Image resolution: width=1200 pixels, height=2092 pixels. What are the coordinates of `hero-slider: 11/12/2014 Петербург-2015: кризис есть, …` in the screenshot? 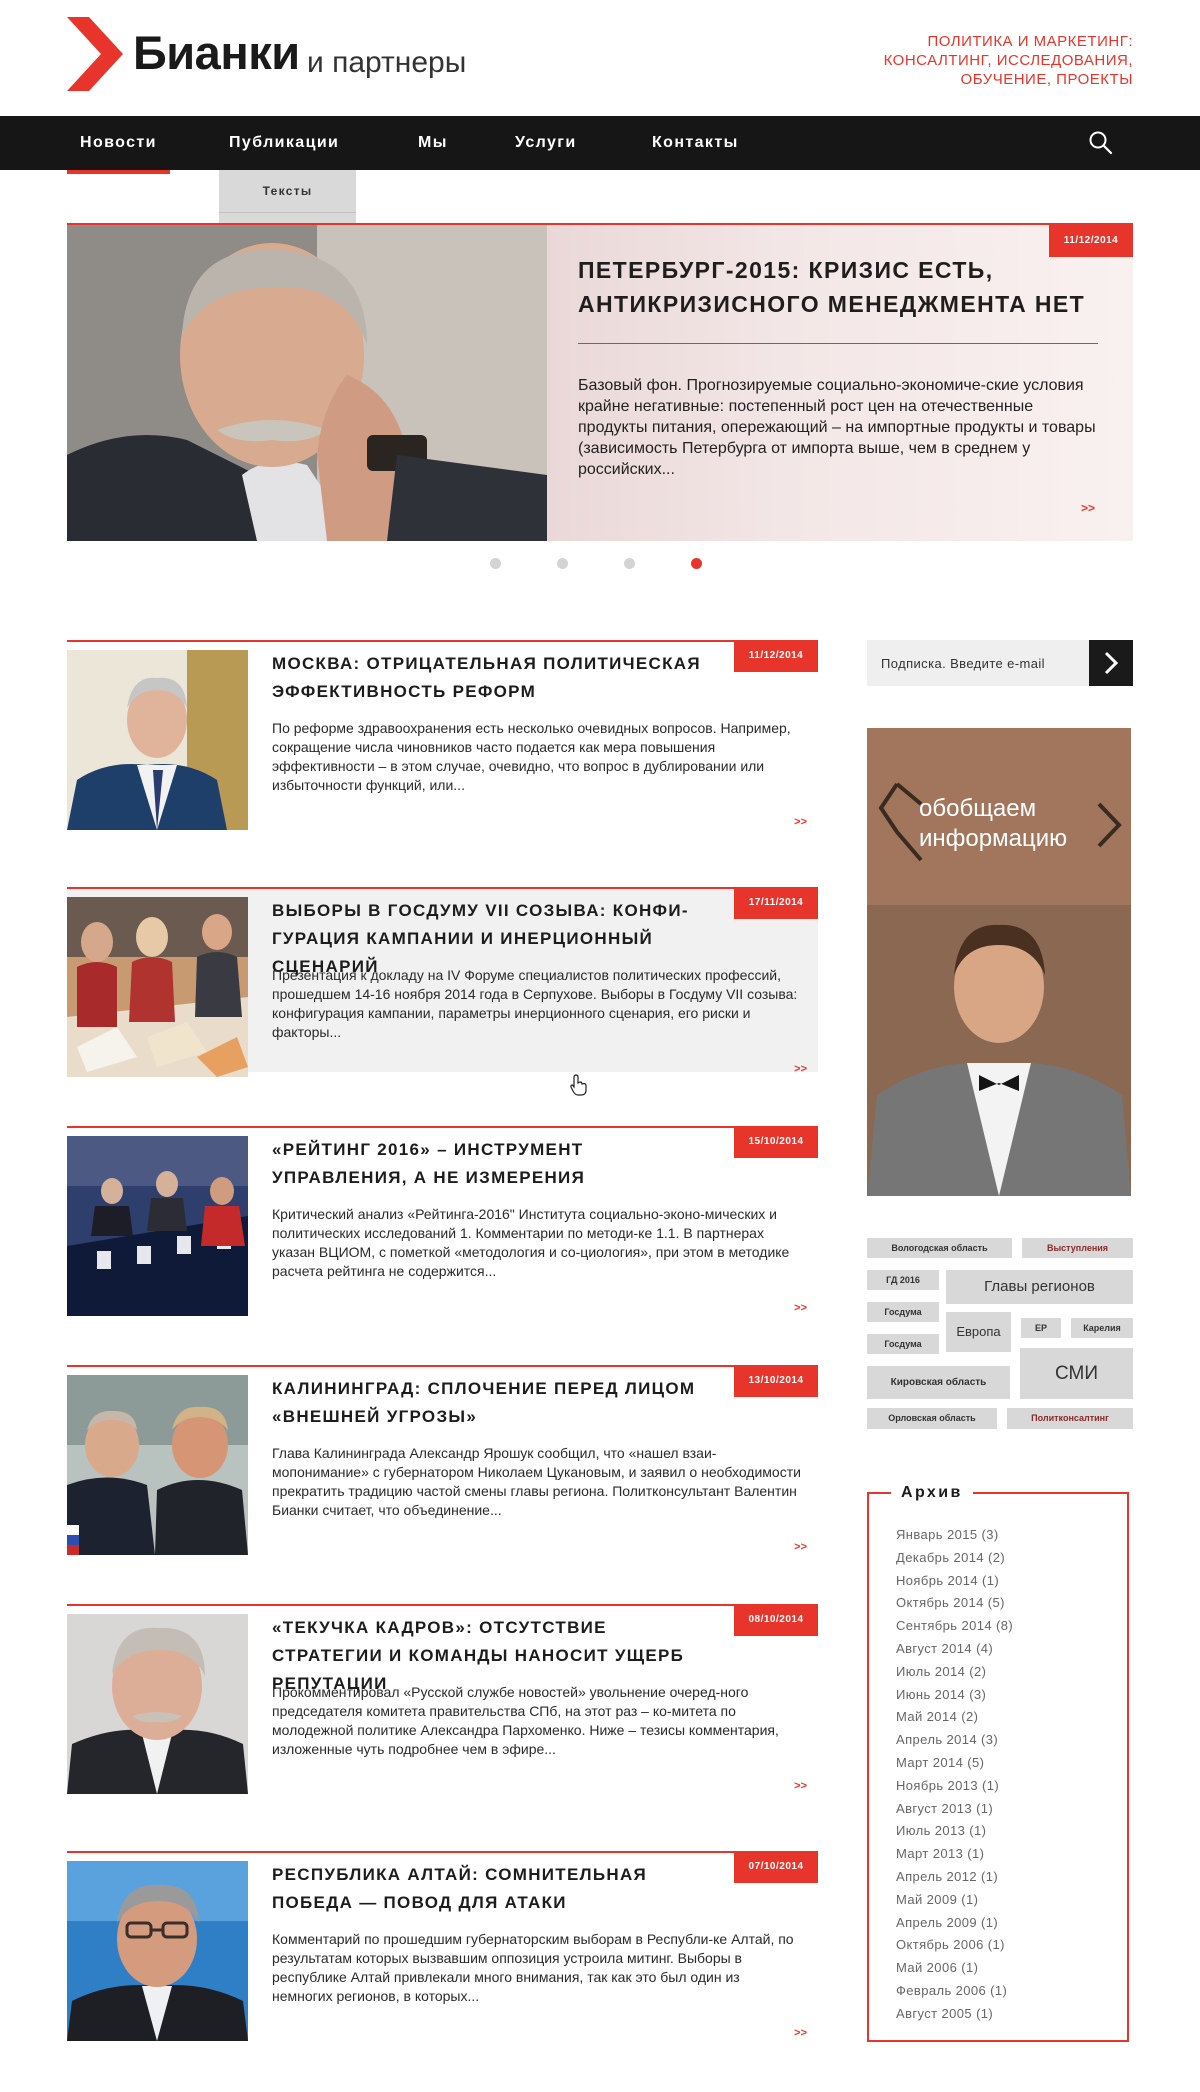 It's located at (600, 382).